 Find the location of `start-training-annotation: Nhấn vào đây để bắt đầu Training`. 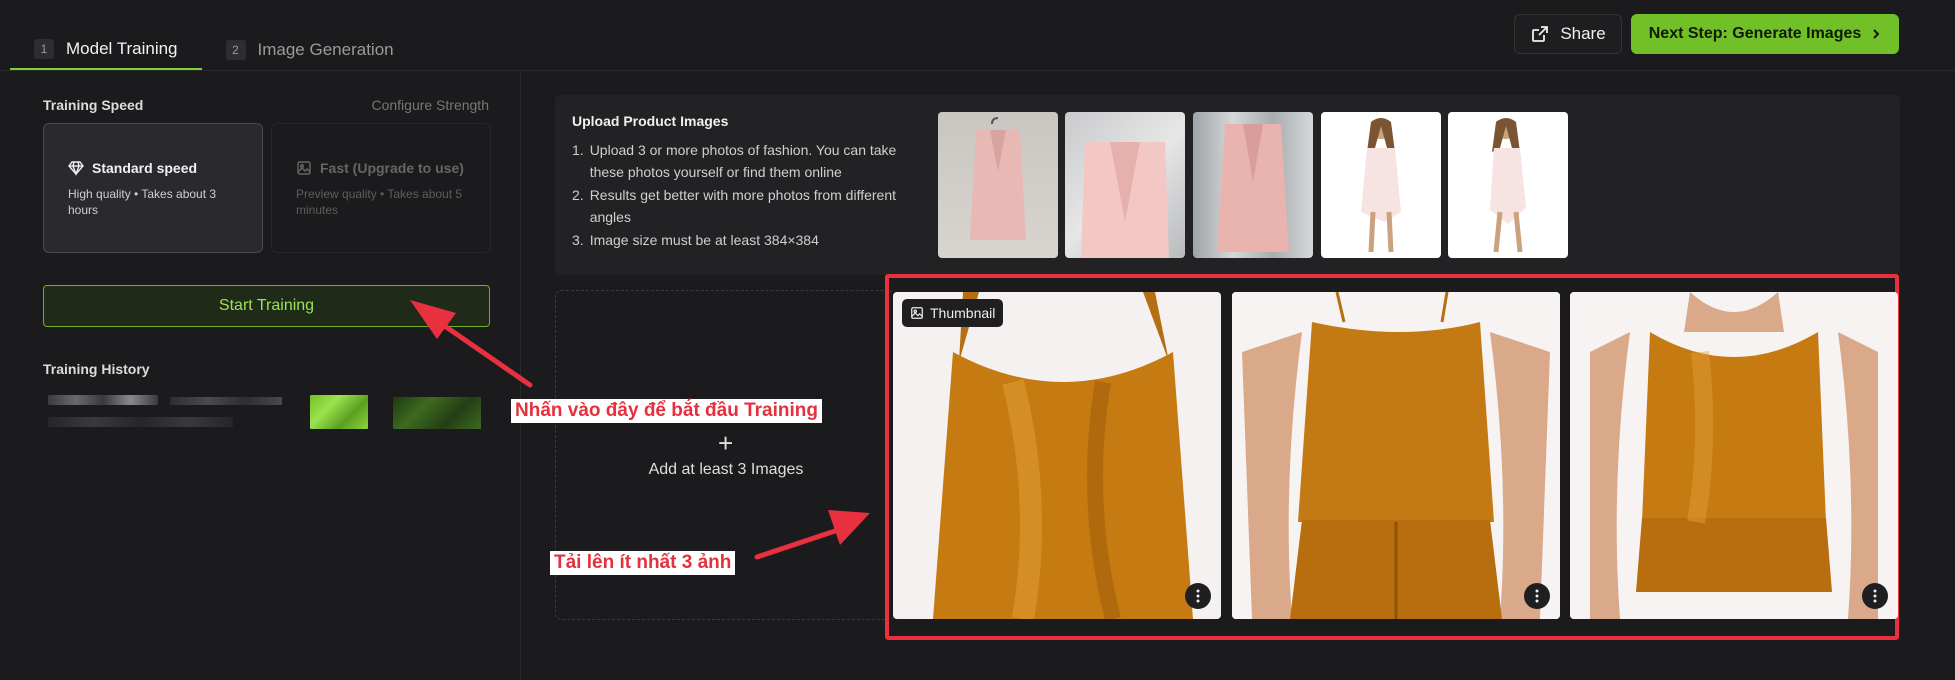

start-training-annotation: Nhấn vào đây để bắt đầu Training is located at coordinates (666, 411).